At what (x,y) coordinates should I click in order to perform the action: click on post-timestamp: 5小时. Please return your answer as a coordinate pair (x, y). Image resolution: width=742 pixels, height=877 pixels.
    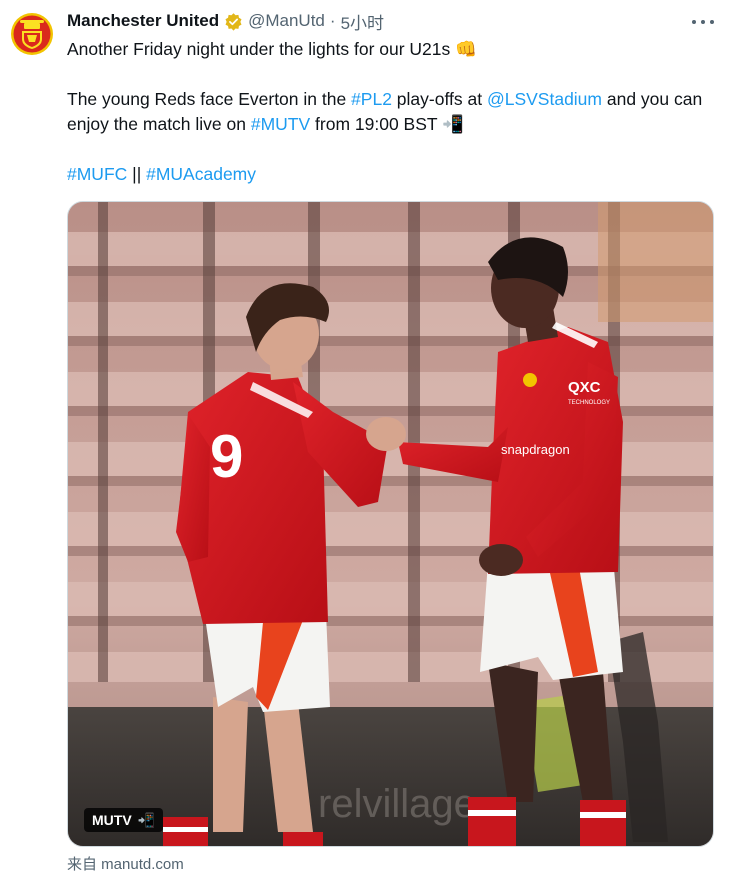
    Looking at the image, I should click on (362, 21).